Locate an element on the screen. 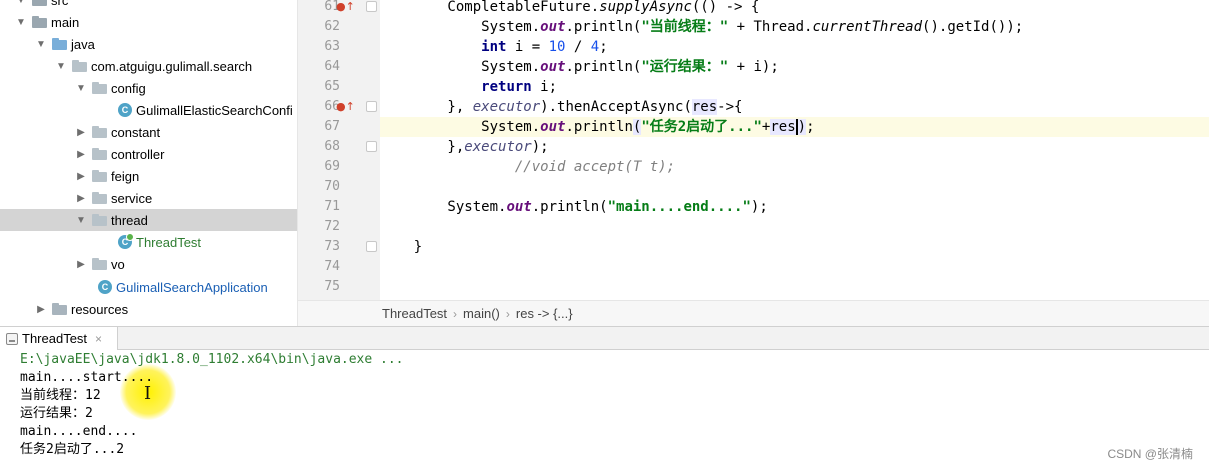 The width and height of the screenshot is (1209, 470). tree-item-config: ▼ config is located at coordinates (148, 88).